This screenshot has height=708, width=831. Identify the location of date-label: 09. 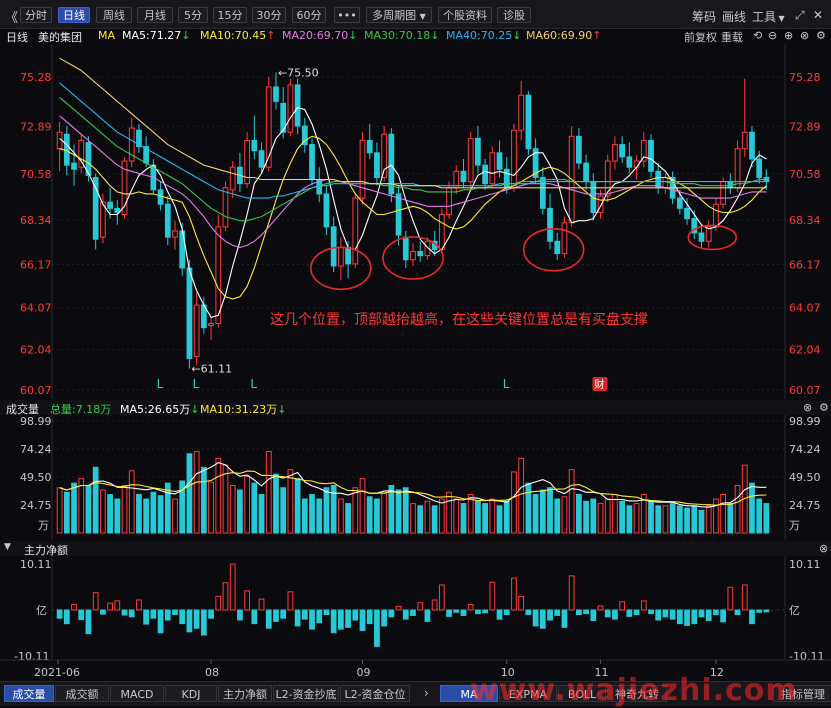
(364, 672).